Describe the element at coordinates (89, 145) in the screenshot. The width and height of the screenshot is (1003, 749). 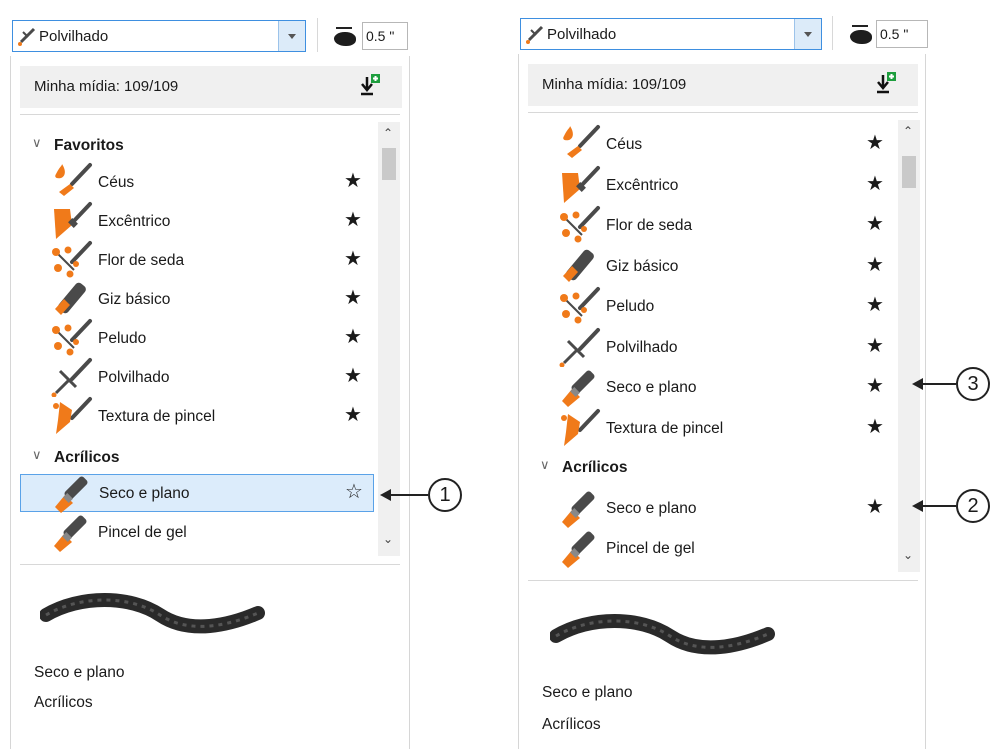
I see `category-label: Favoritos` at that location.